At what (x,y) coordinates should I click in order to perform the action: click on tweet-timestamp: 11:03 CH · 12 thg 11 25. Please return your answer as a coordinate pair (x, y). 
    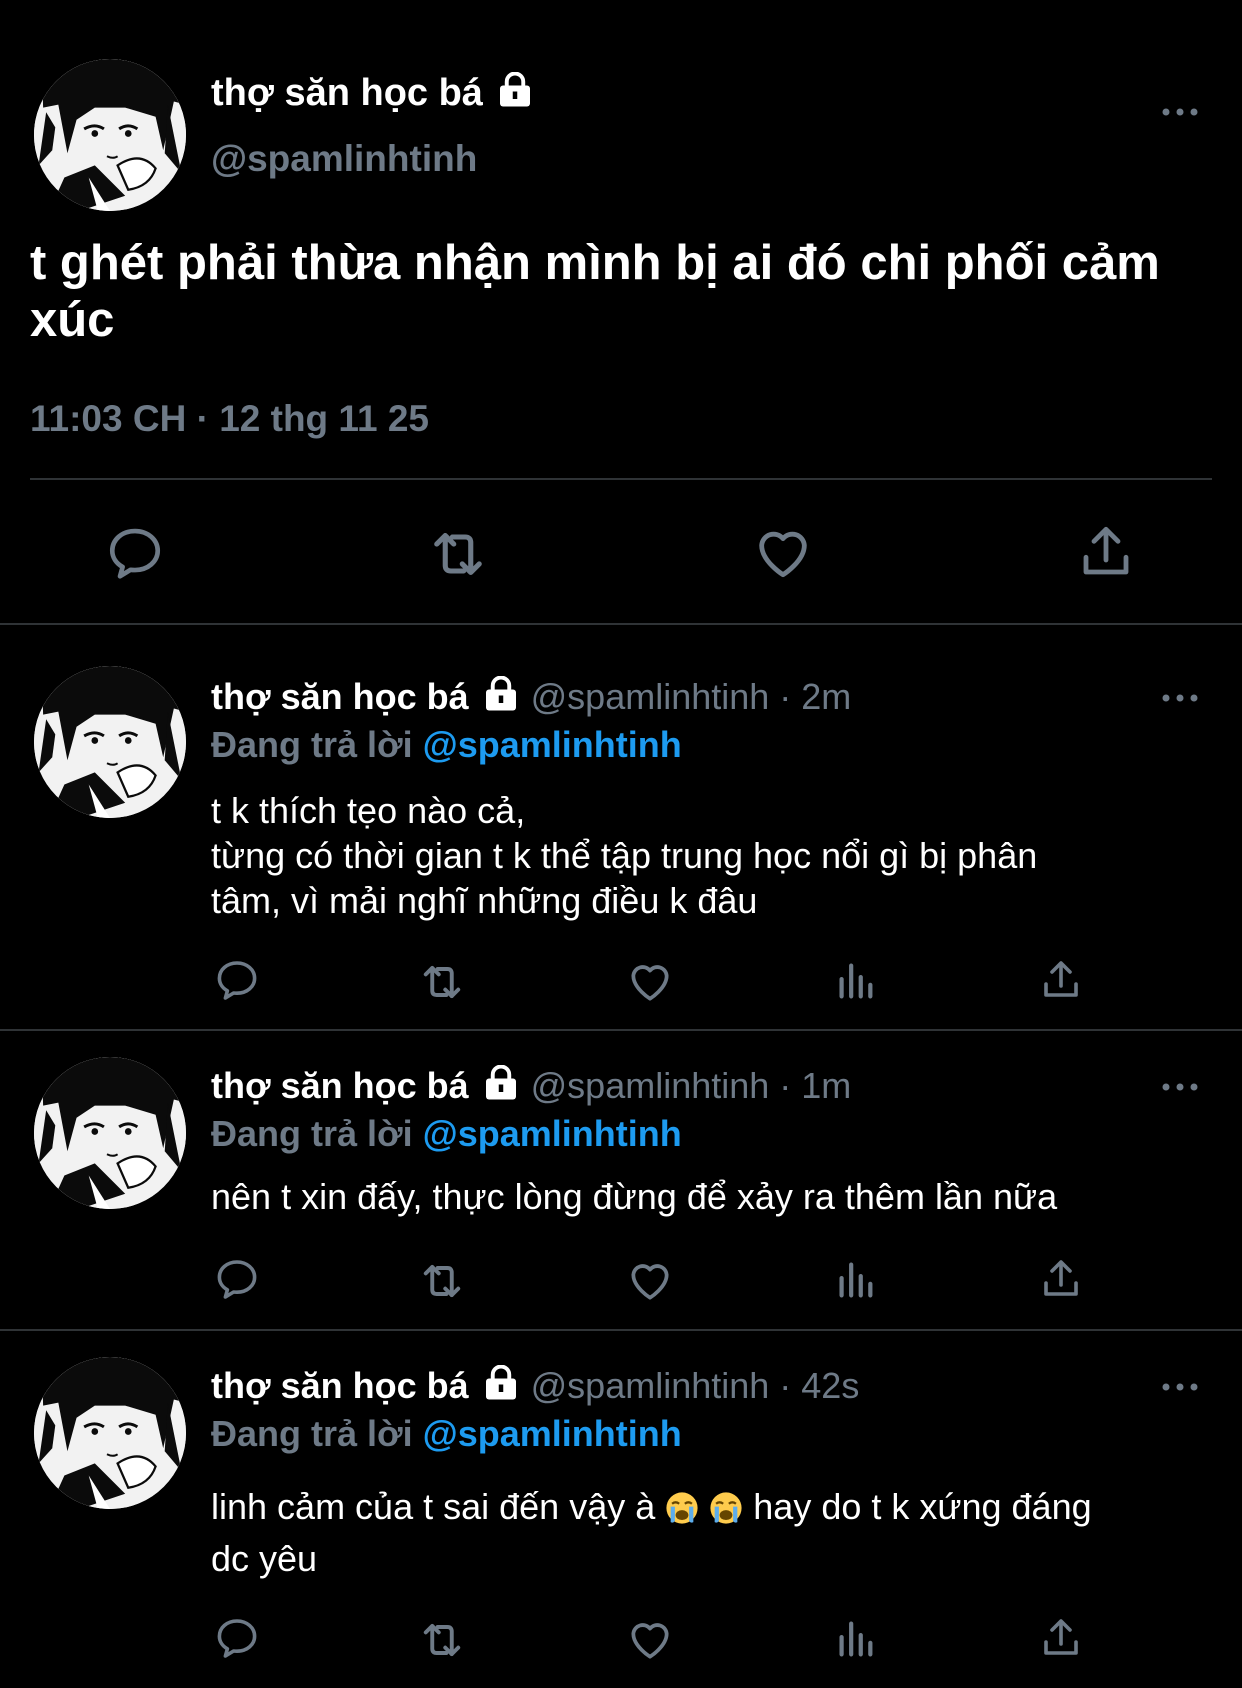
    Looking at the image, I should click on (229, 419).